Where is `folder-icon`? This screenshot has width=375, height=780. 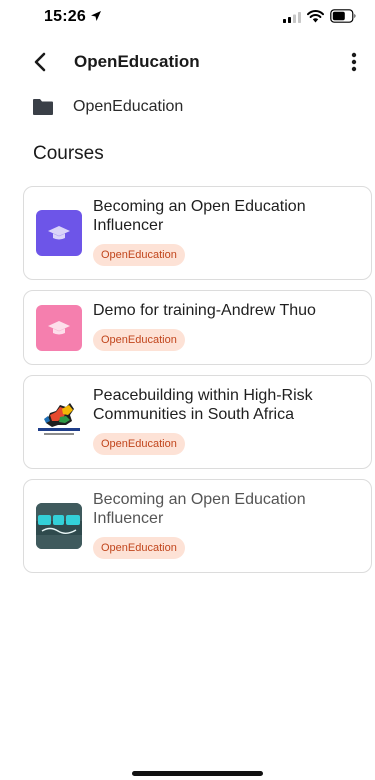 folder-icon is located at coordinates (43, 107).